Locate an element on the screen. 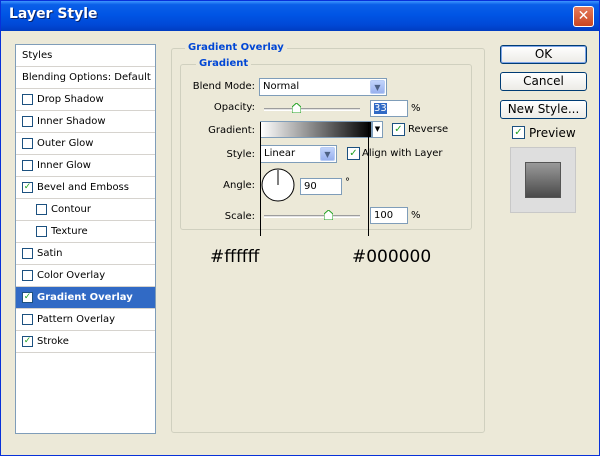 This screenshot has height=456, width=600. opacity-input: 33 is located at coordinates (389, 108).